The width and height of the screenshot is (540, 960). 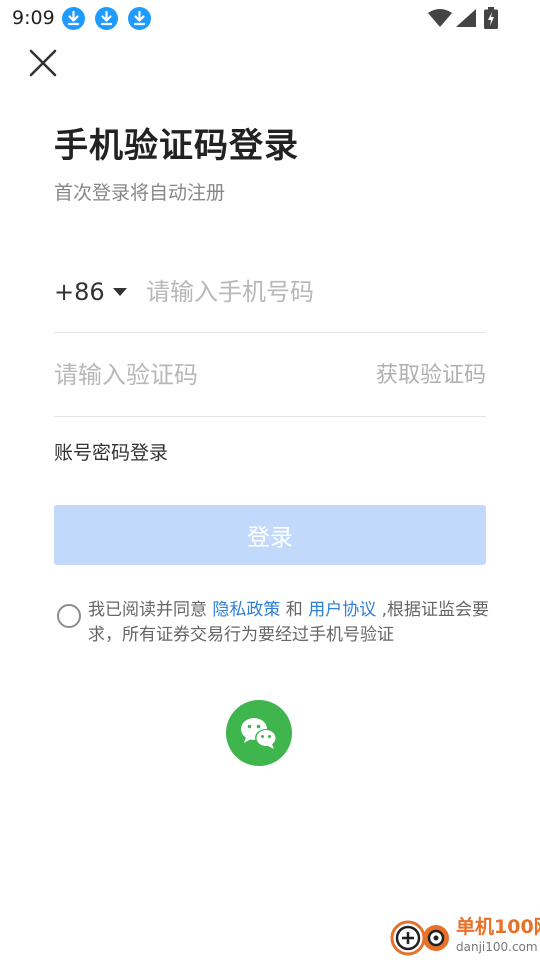 I want to click on country-code-value: +86, so click(x=79, y=292).